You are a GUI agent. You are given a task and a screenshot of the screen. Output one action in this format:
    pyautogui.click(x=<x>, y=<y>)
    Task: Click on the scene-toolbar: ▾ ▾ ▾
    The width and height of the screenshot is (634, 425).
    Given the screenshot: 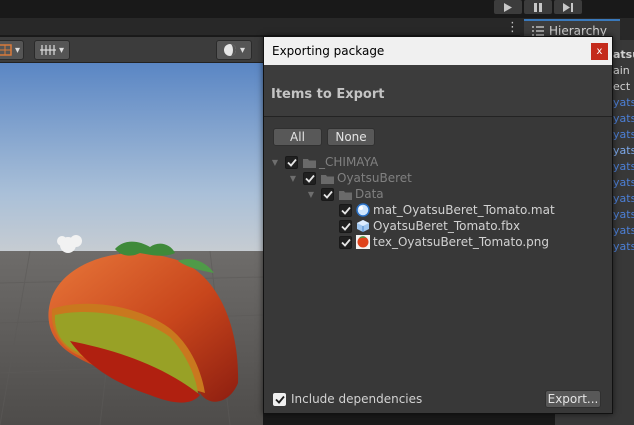 What is the action you would take?
    pyautogui.click(x=131, y=50)
    